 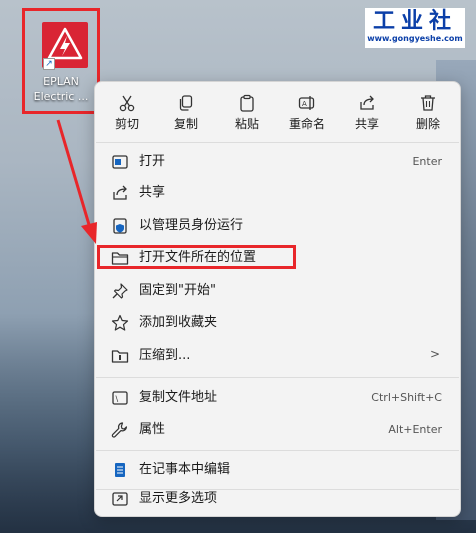 What do you see at coordinates (277, 226) in the screenshot?
I see `menu-item-run-as-admin: 以管理员身份运行` at bounding box center [277, 226].